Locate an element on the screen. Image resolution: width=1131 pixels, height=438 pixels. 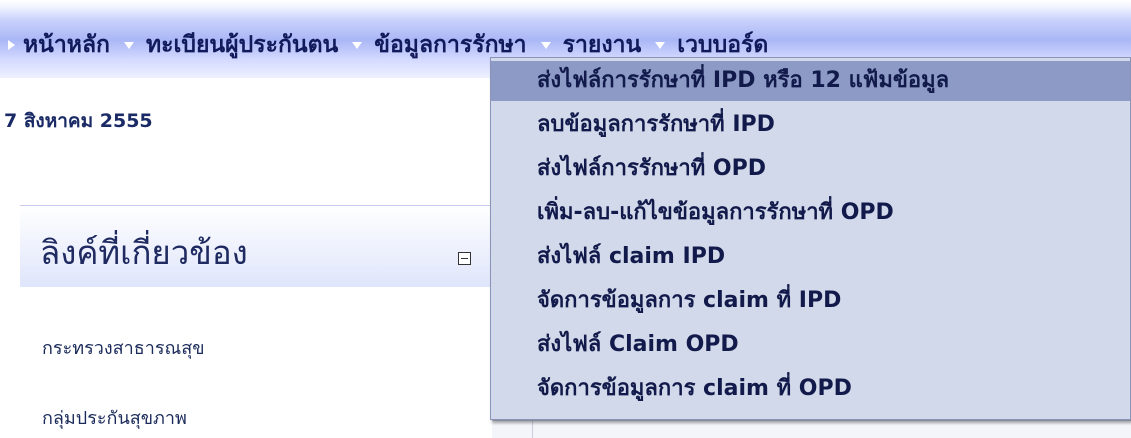
nav-item-home: หน้าหลัก is located at coordinates (55, 45).